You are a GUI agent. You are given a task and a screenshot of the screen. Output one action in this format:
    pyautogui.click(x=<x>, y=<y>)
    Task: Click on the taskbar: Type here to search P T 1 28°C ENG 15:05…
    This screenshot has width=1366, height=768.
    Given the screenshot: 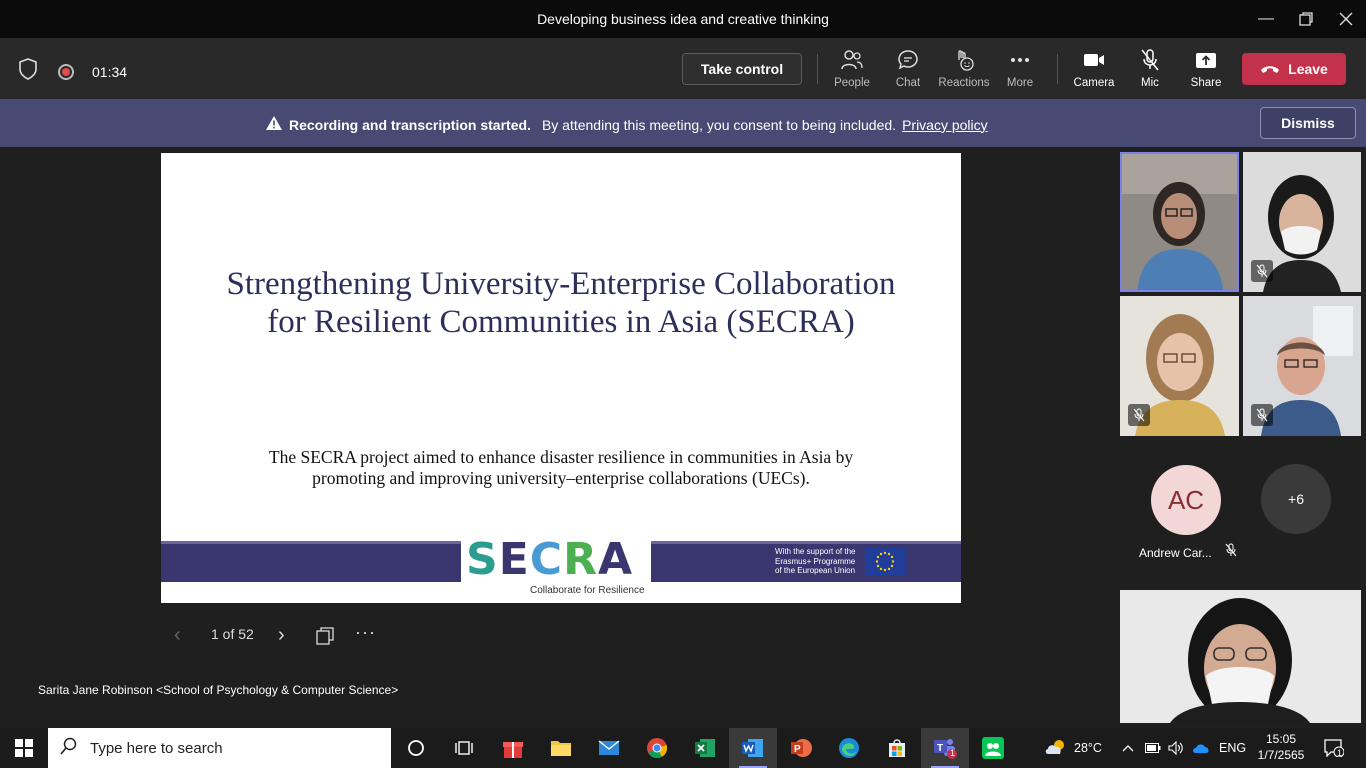 What is the action you would take?
    pyautogui.click(x=683, y=748)
    